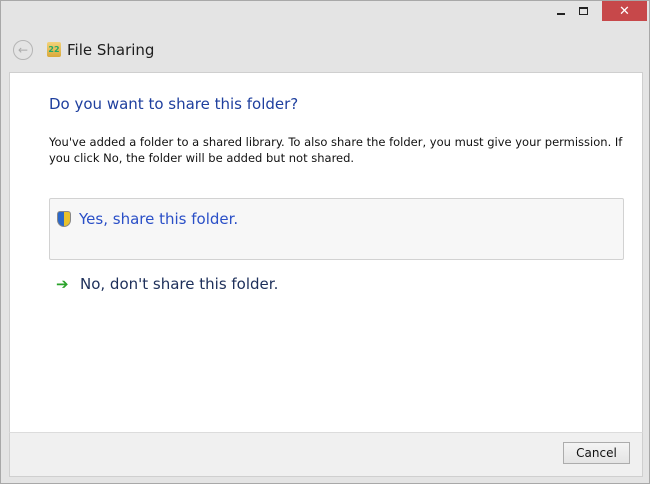 This screenshot has height=484, width=650. Describe the element at coordinates (62, 284) in the screenshot. I see `green-arrow-icon: ➔` at that location.